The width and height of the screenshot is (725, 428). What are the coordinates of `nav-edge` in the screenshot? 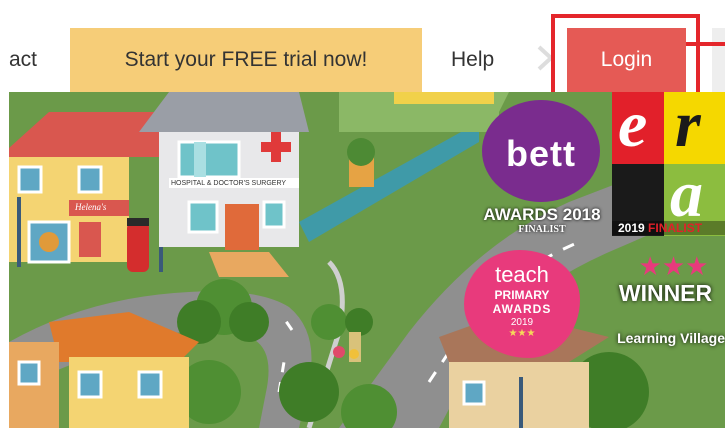 It's located at (718, 60).